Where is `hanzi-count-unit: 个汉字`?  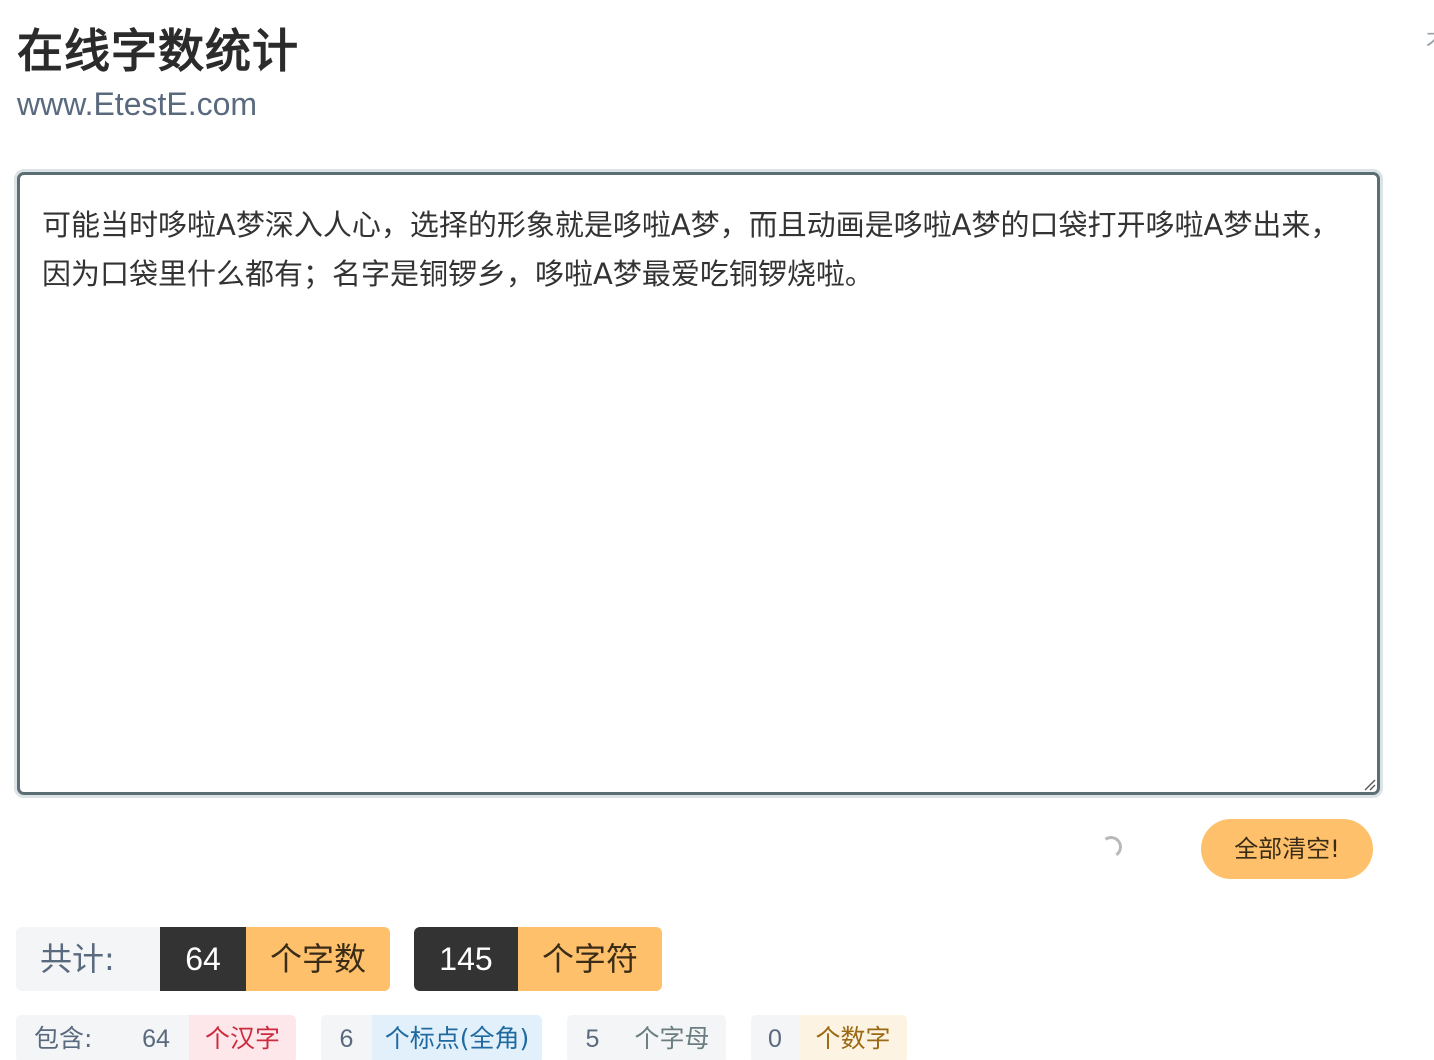
hanzi-count-unit: 个汉字 is located at coordinates (242, 1037).